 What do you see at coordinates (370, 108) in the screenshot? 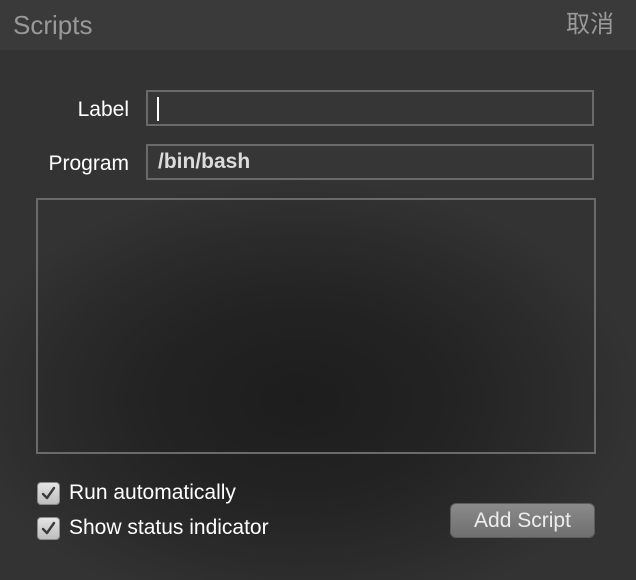
I see `label-input` at bounding box center [370, 108].